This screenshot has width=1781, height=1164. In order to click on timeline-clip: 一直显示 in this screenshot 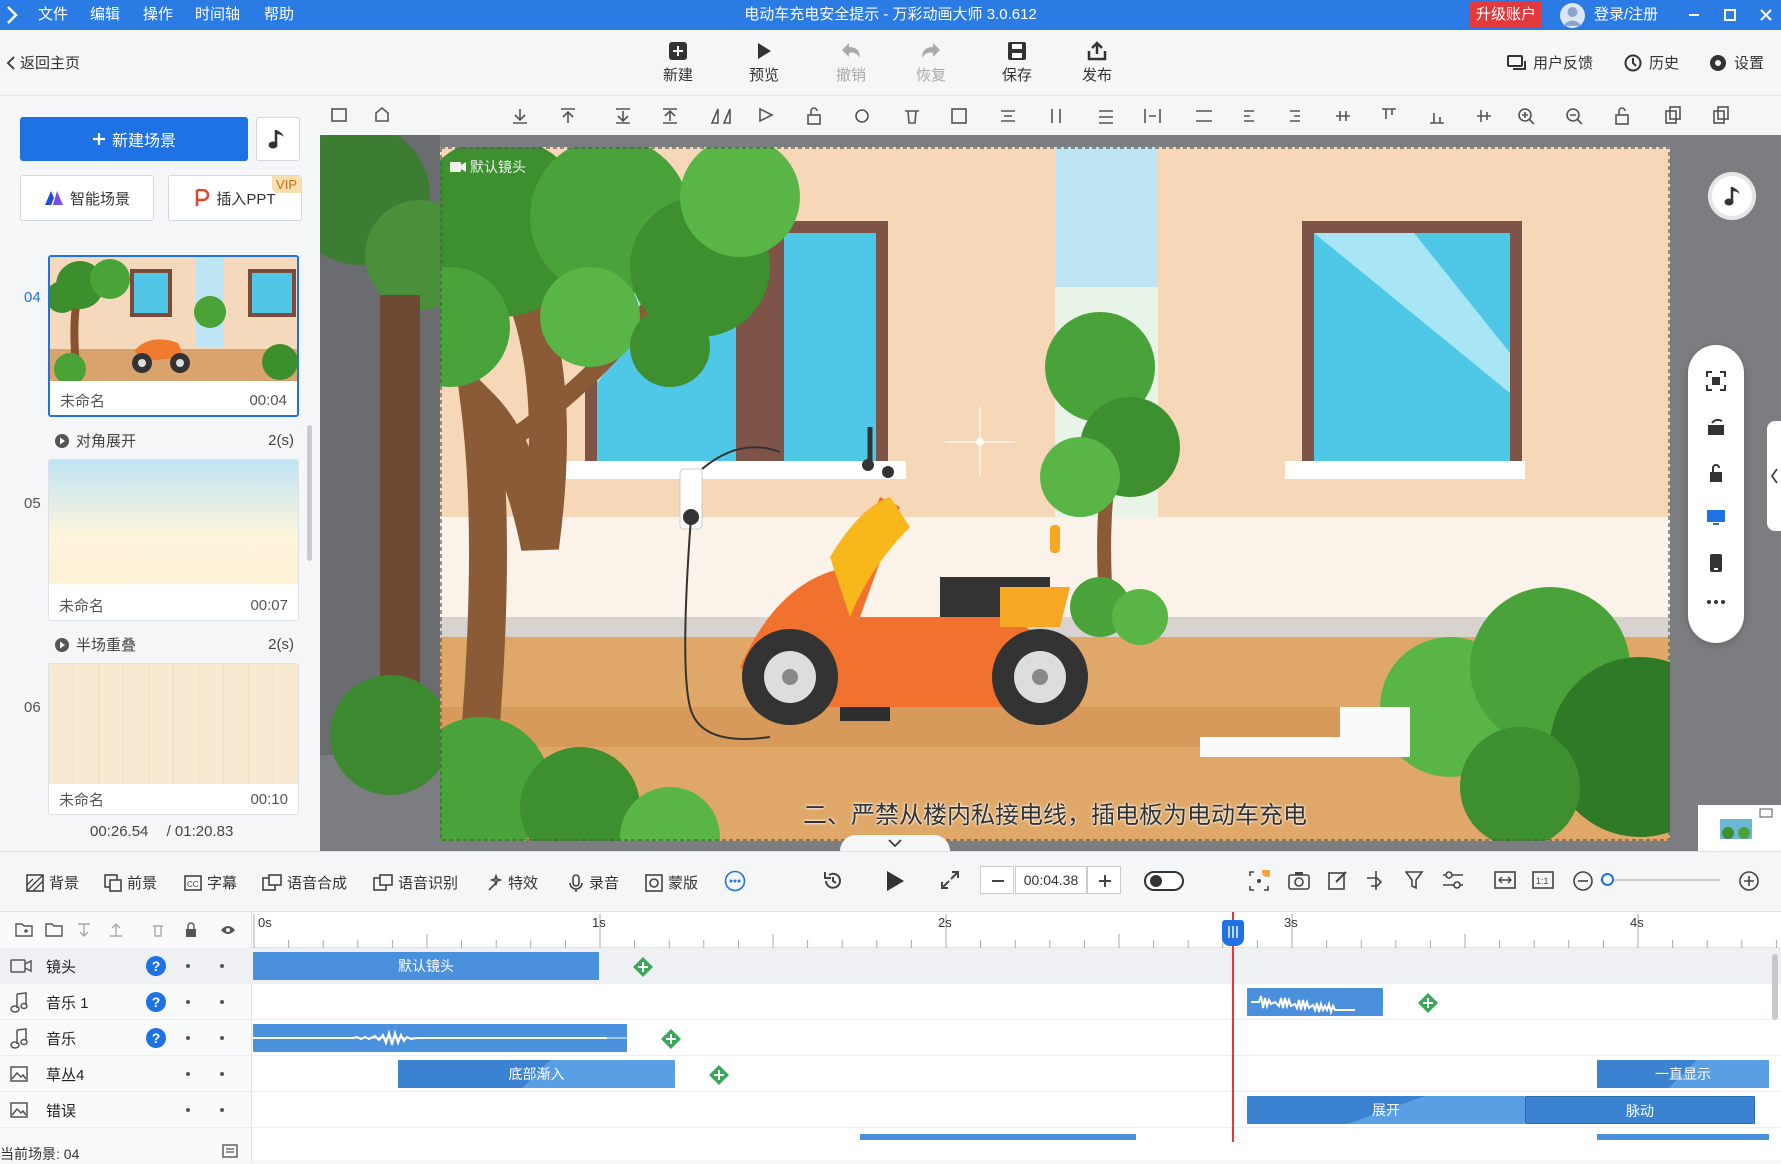, I will do `click(1683, 1074)`.